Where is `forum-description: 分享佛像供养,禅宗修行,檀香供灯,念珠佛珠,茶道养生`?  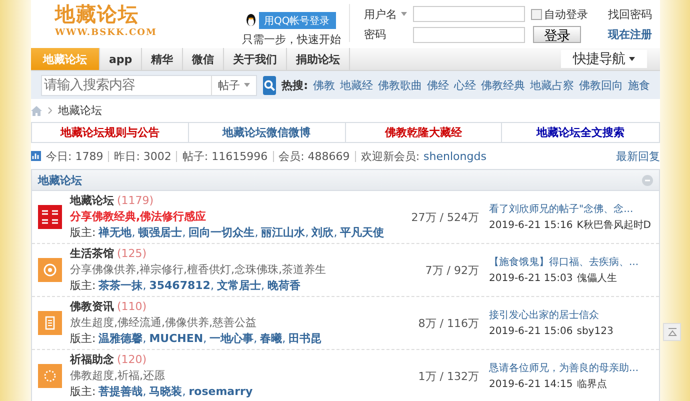
forum-description: 分享佛像供养,禅宗修行,檀香供灯,念珠佛珠,茶道养生 is located at coordinates (198, 270).